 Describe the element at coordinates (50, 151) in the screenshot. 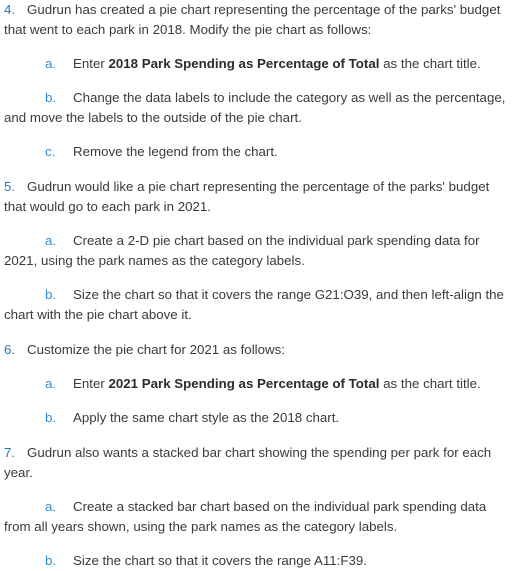

I see `substep-letter: c.` at that location.